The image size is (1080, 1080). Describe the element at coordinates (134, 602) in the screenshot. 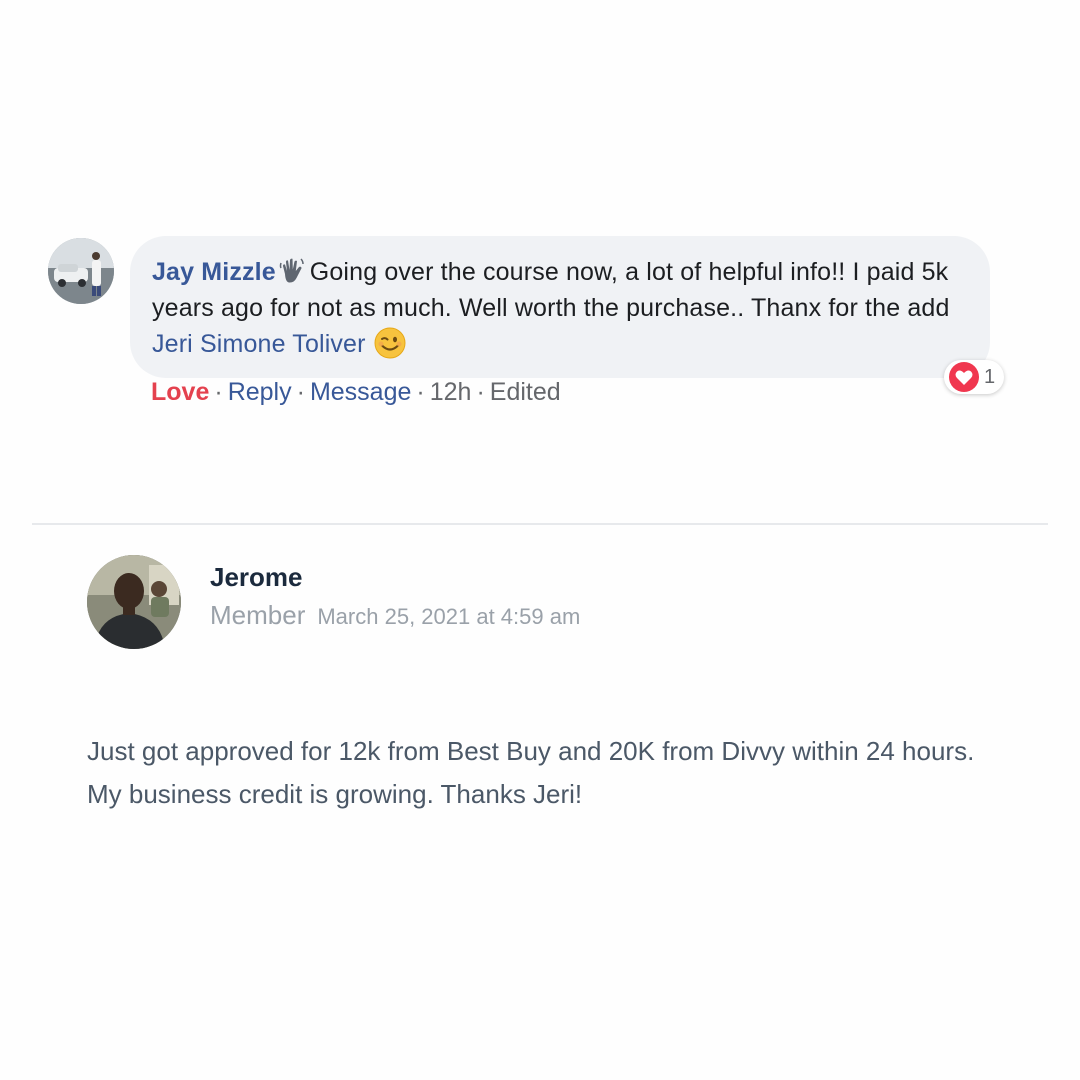

I see `post-author-avatar` at that location.